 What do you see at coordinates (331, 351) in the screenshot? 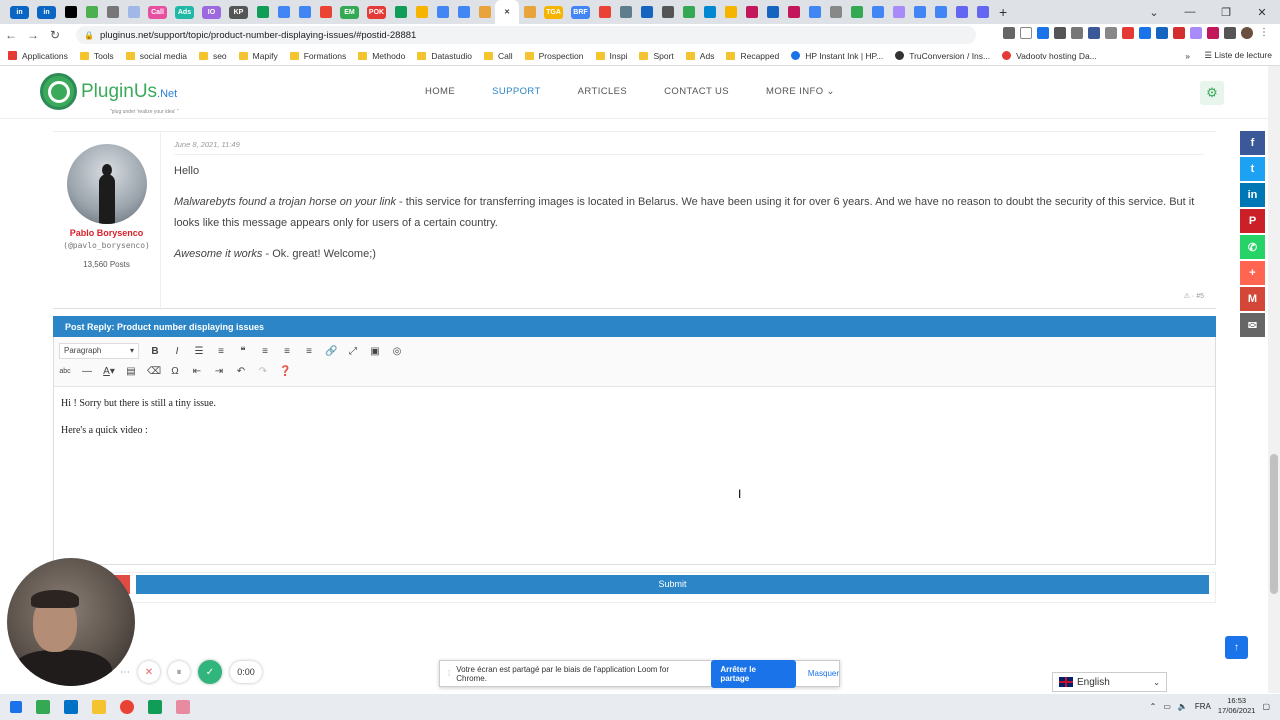
I see `link-icon: 🔗` at bounding box center [331, 351].